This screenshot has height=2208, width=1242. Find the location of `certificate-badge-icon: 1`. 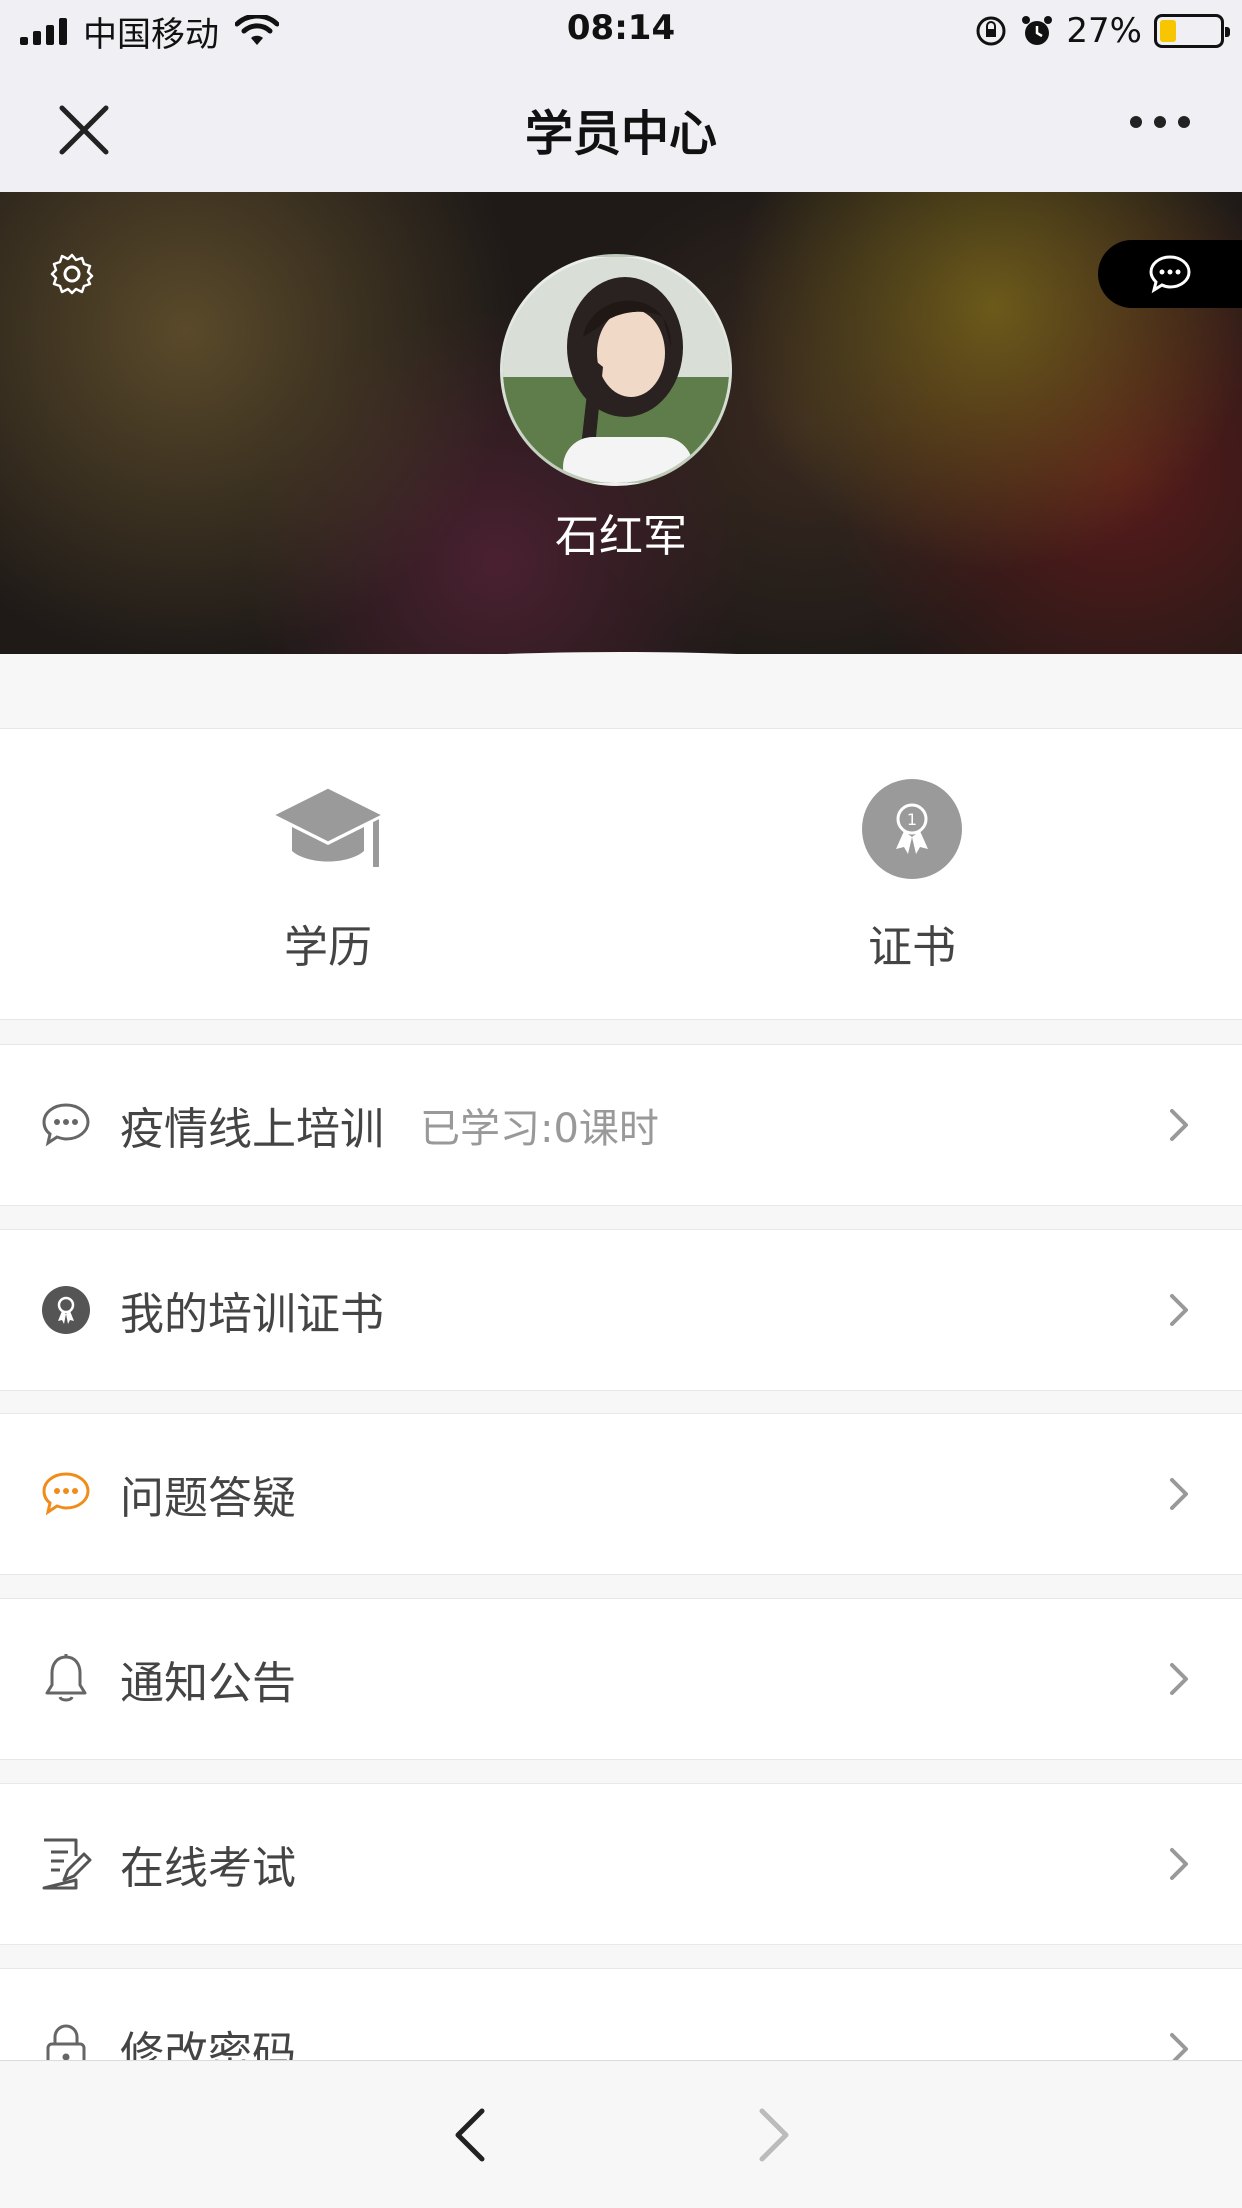

certificate-badge-icon: 1 is located at coordinates (912, 829).